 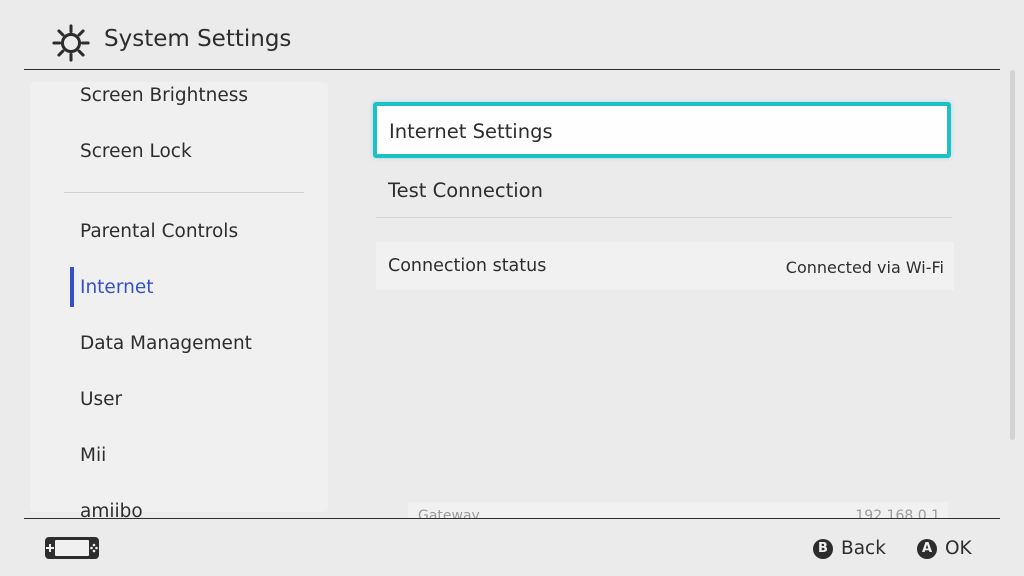 What do you see at coordinates (662, 130) in the screenshot?
I see `internet-settings-option: Internet Settings` at bounding box center [662, 130].